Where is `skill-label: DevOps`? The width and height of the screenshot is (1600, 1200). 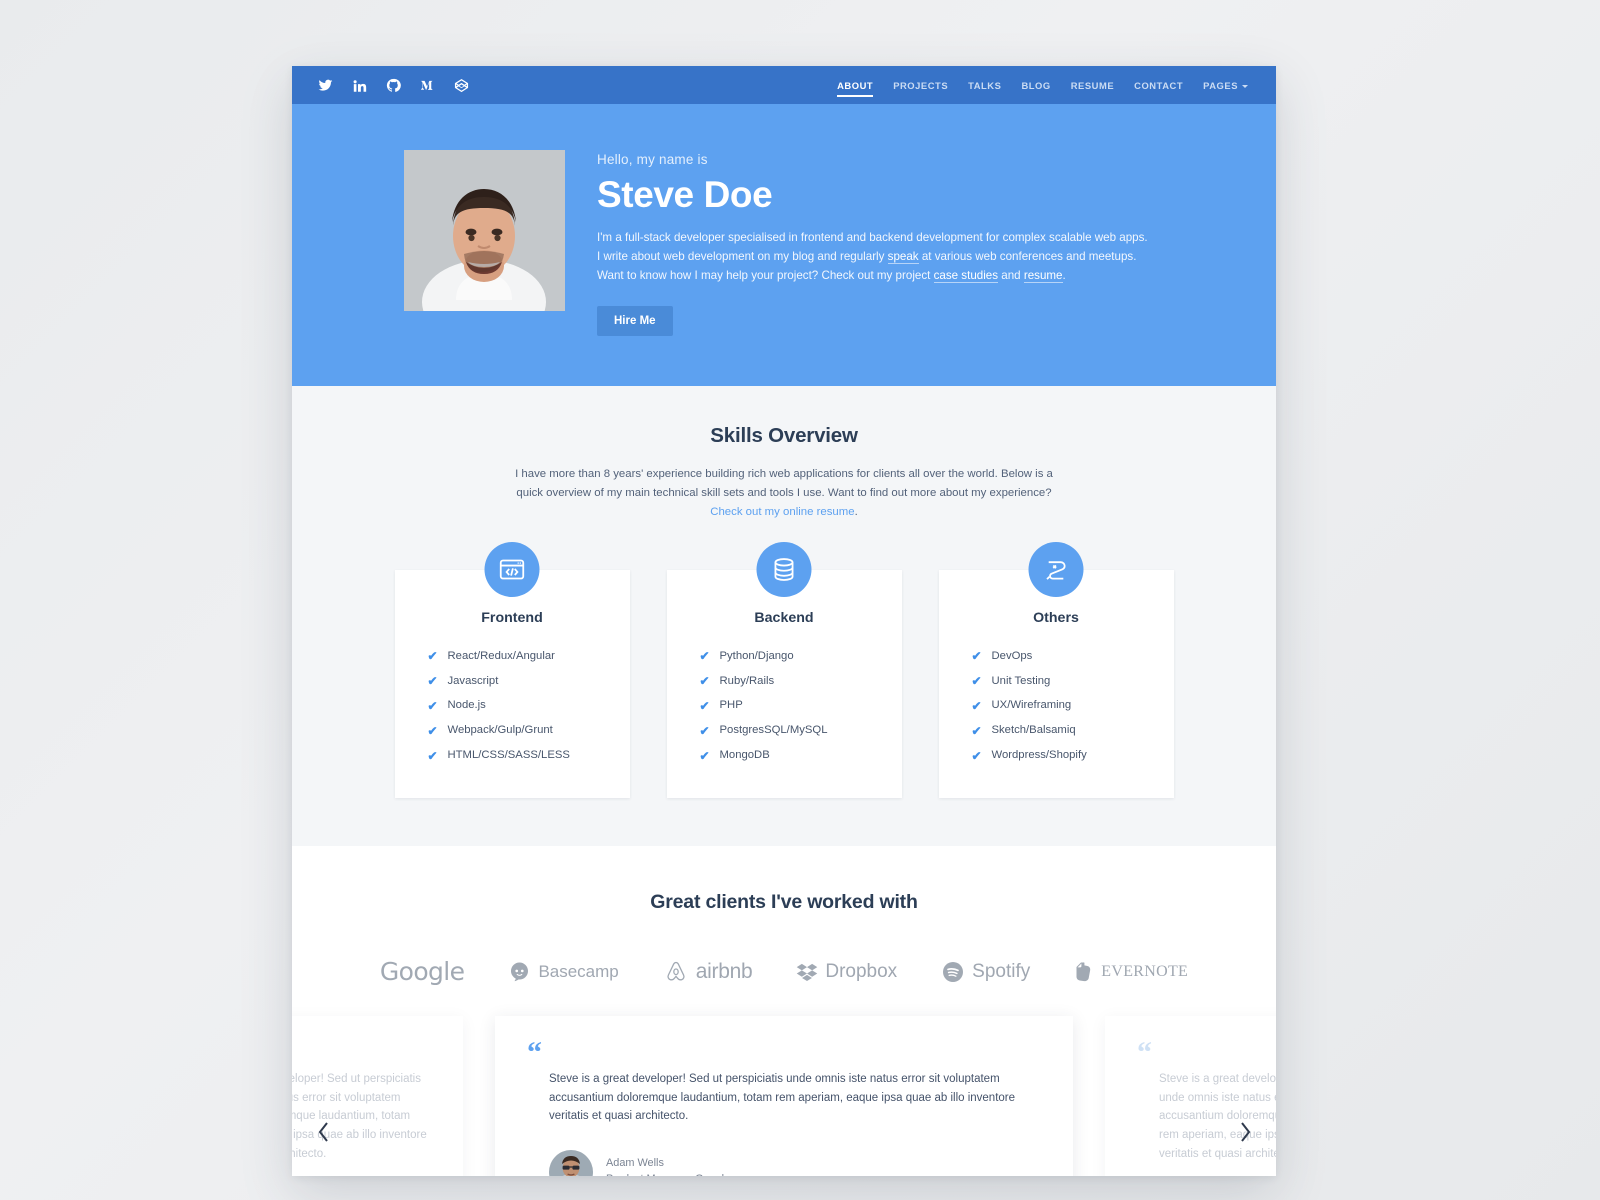
skill-label: DevOps is located at coordinates (1012, 655).